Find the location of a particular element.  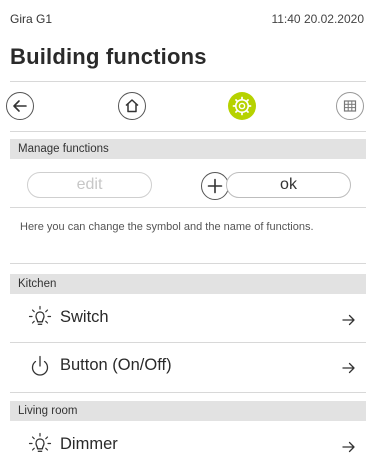

function-row-dimmer: Dimmer is located at coordinates (188, 446).